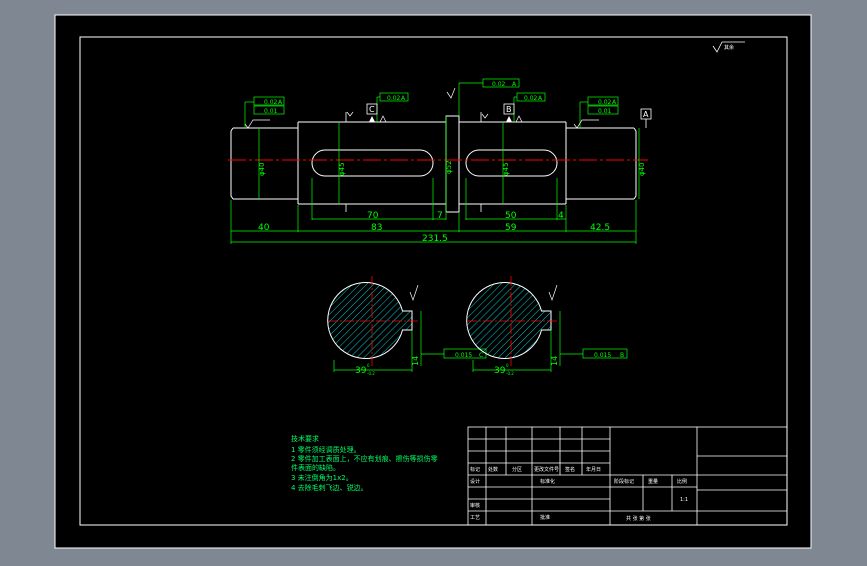 The width and height of the screenshot is (867, 566). Describe the element at coordinates (561, 216) in the screenshot. I see `dim-4: 4` at that location.